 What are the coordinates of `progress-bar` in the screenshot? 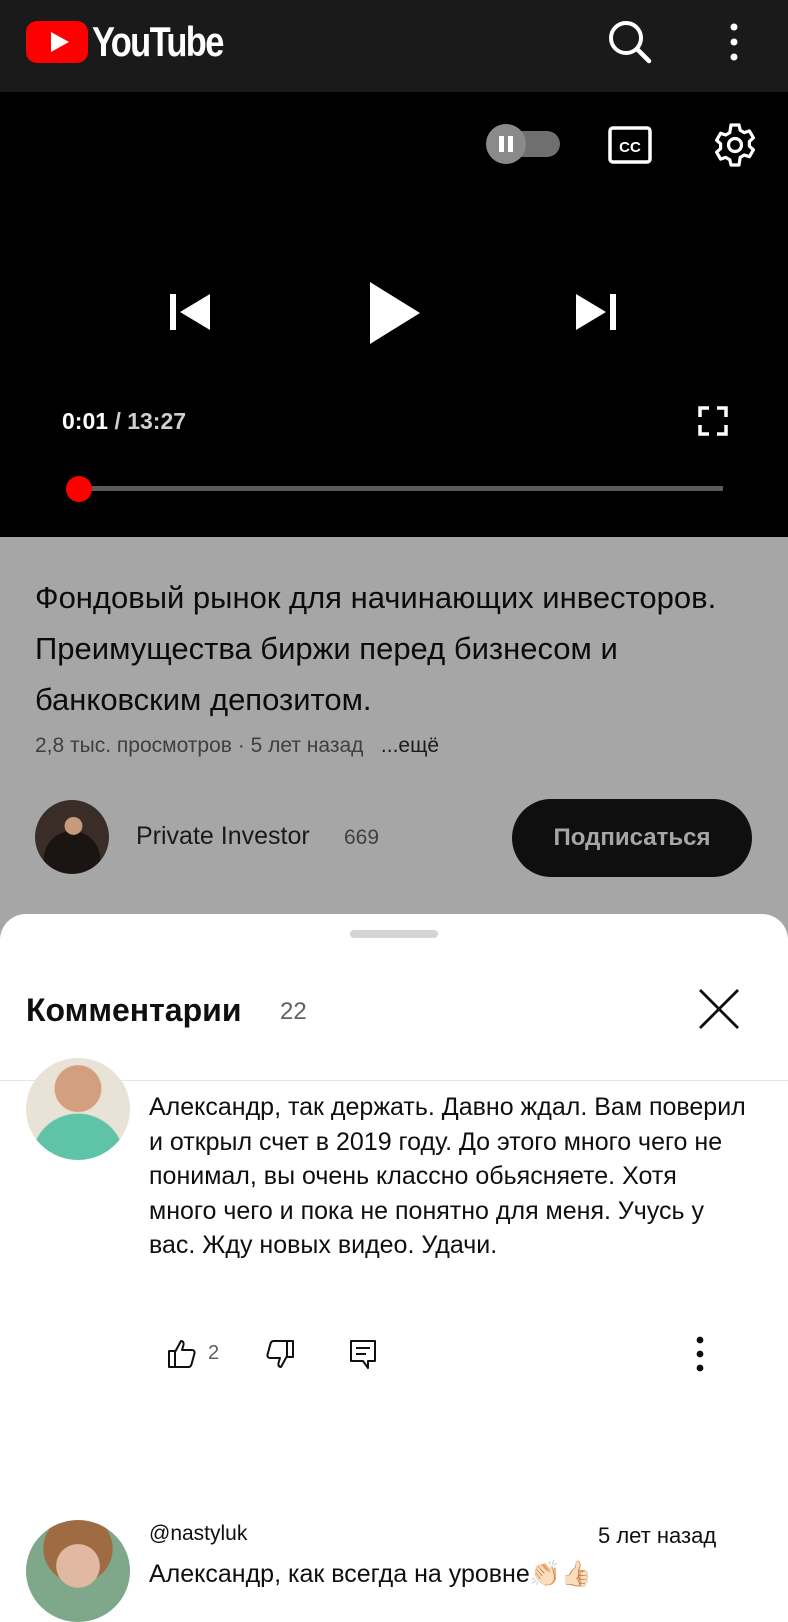 It's located at (400, 488).